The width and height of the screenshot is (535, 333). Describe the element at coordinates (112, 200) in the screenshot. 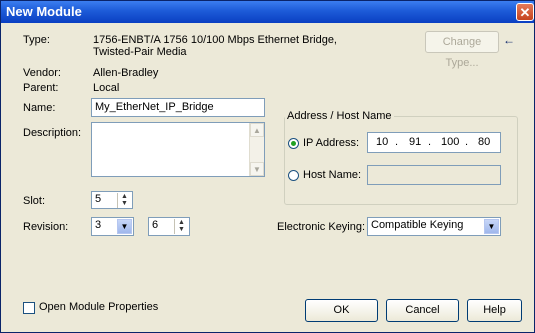

I see `slot-stepper: 5 ▲ ▼` at that location.